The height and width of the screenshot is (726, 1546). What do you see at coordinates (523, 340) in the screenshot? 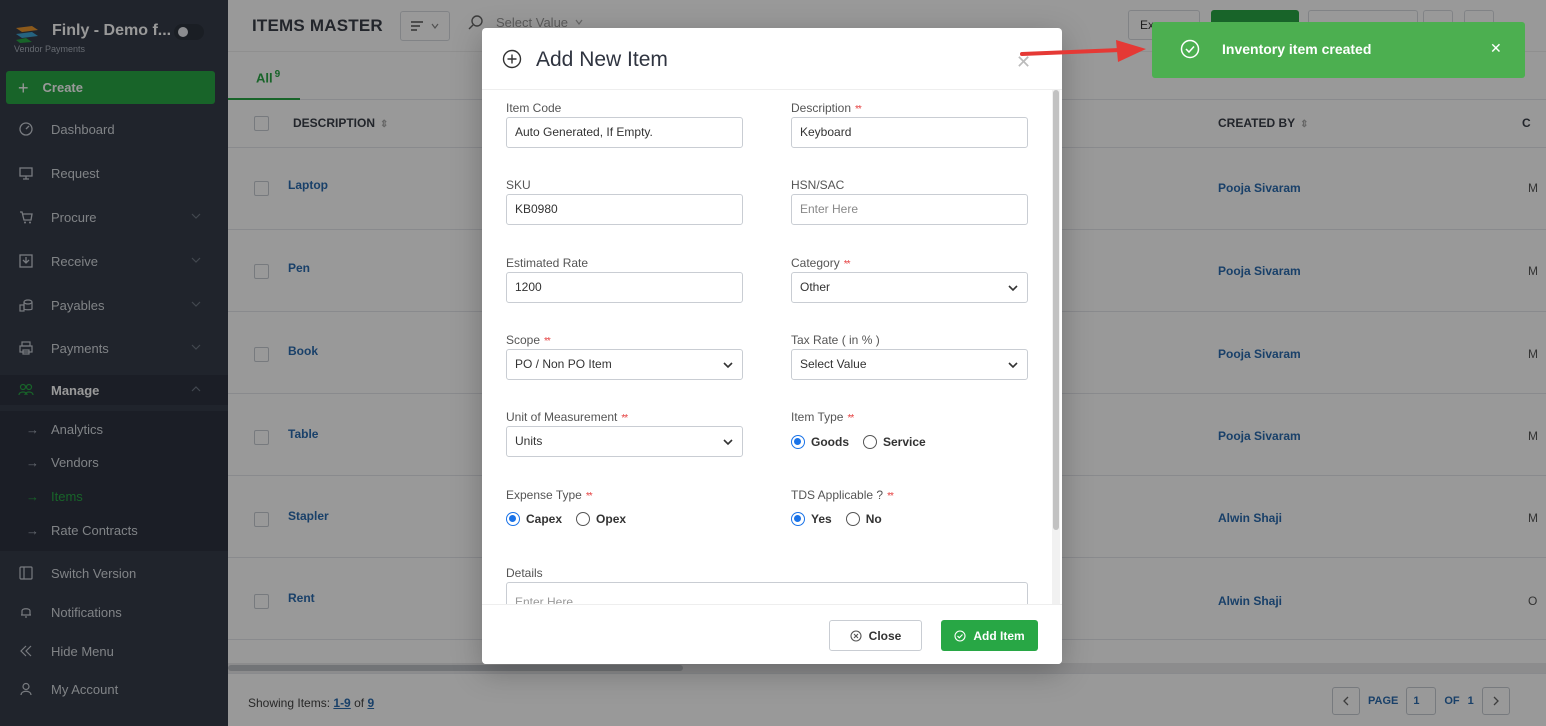
I see `label-text: Scope` at bounding box center [523, 340].